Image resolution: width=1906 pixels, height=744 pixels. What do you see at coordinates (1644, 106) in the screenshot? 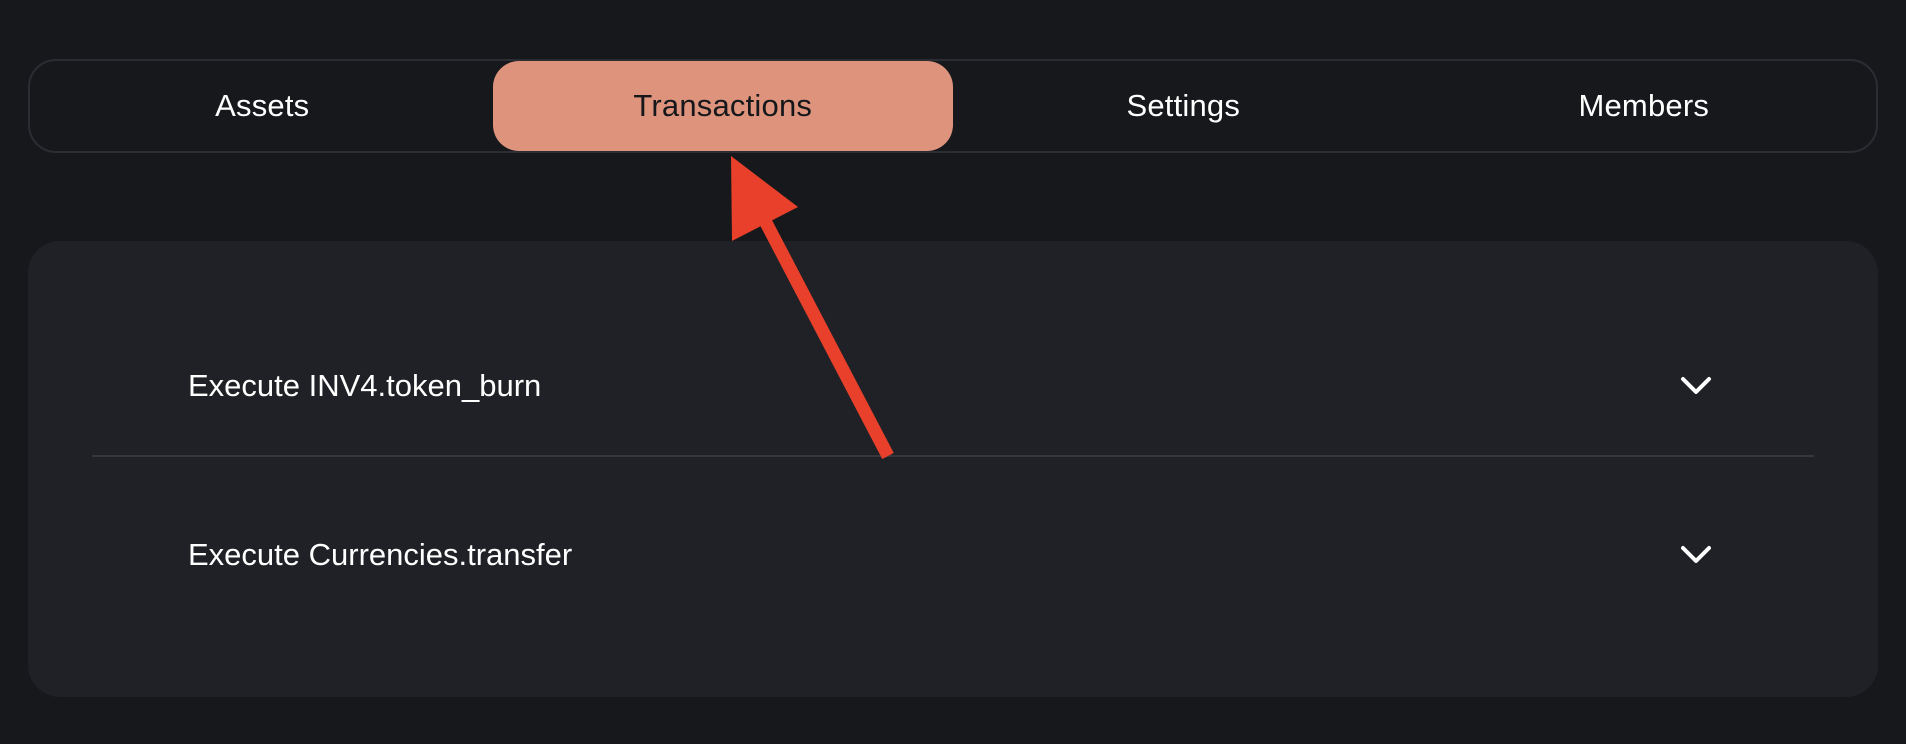
I see `tab-members: Members` at bounding box center [1644, 106].